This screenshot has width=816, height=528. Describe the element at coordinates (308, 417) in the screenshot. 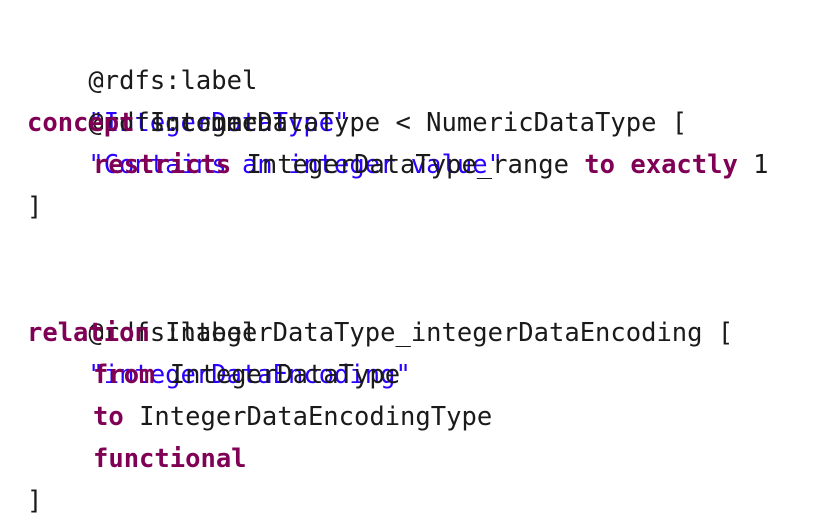

I see `code-text: IntegerDataEncodingType` at that location.